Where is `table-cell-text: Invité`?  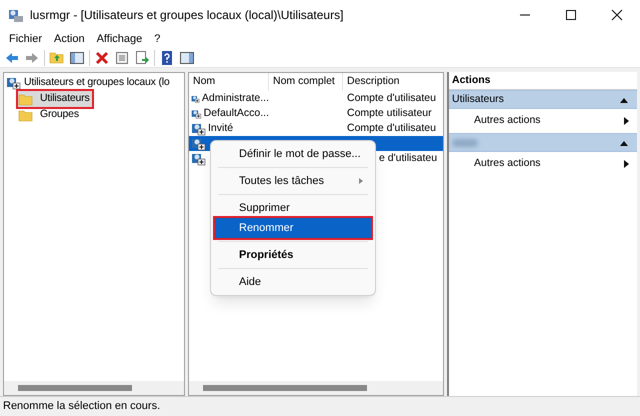 table-cell-text: Invité is located at coordinates (221, 128).